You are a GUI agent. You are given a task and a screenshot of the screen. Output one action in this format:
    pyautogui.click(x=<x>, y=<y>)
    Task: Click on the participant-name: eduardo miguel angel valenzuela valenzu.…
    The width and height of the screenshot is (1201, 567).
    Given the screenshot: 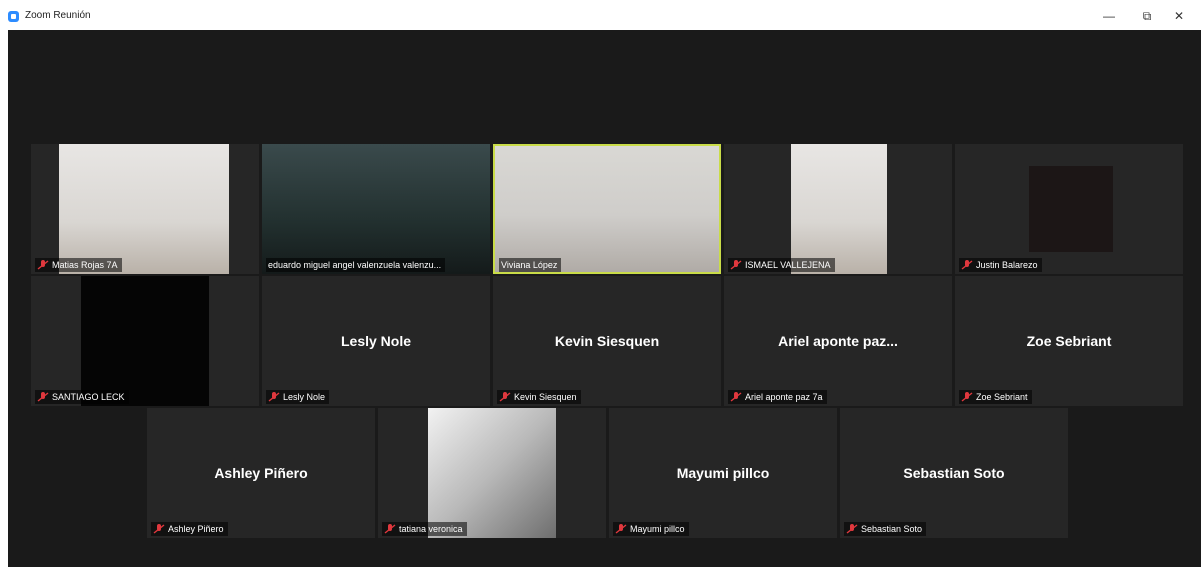 What is the action you would take?
    pyautogui.click(x=355, y=265)
    